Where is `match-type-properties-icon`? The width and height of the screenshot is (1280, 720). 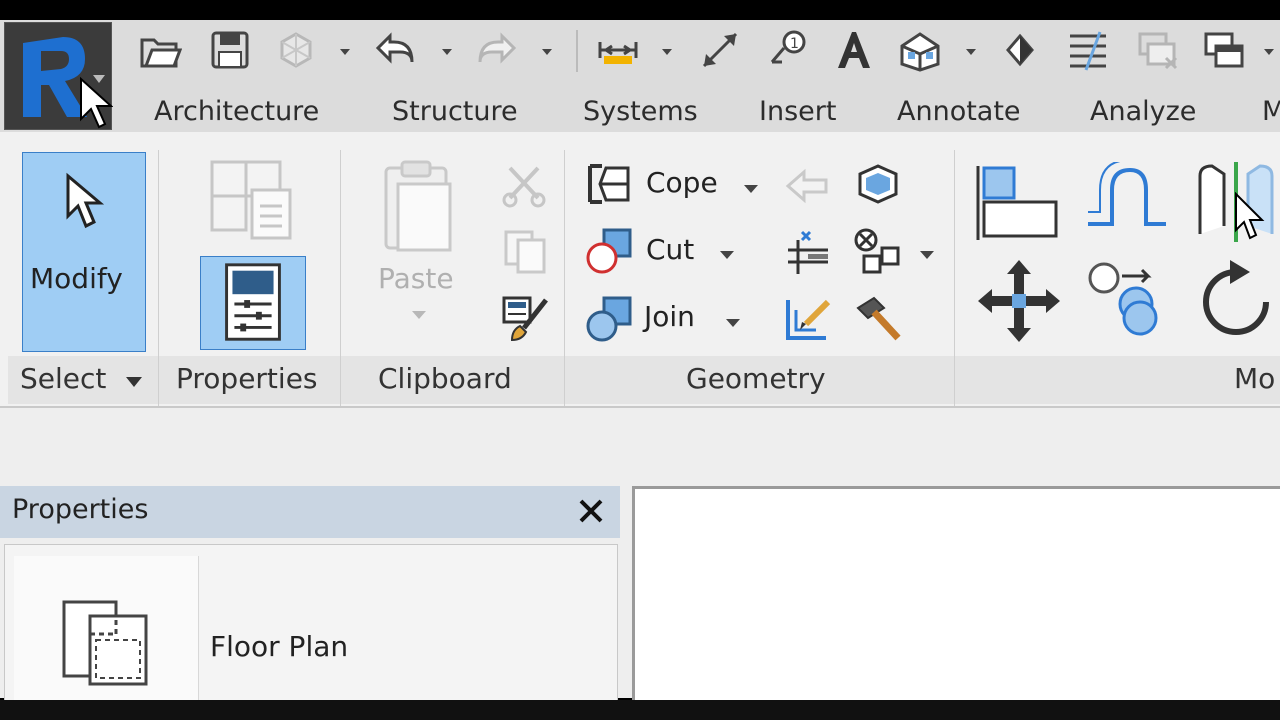
match-type-properties-icon is located at coordinates (525, 318).